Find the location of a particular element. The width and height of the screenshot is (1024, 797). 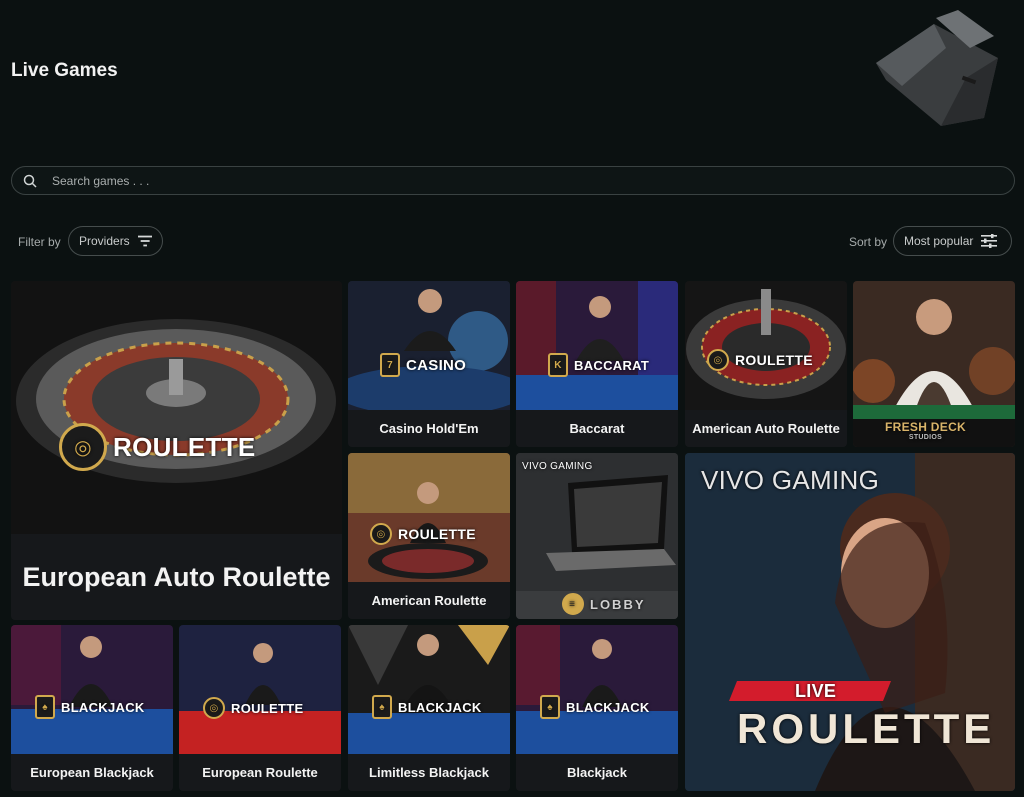

casino-badge: 7 CASINO is located at coordinates (423, 365).